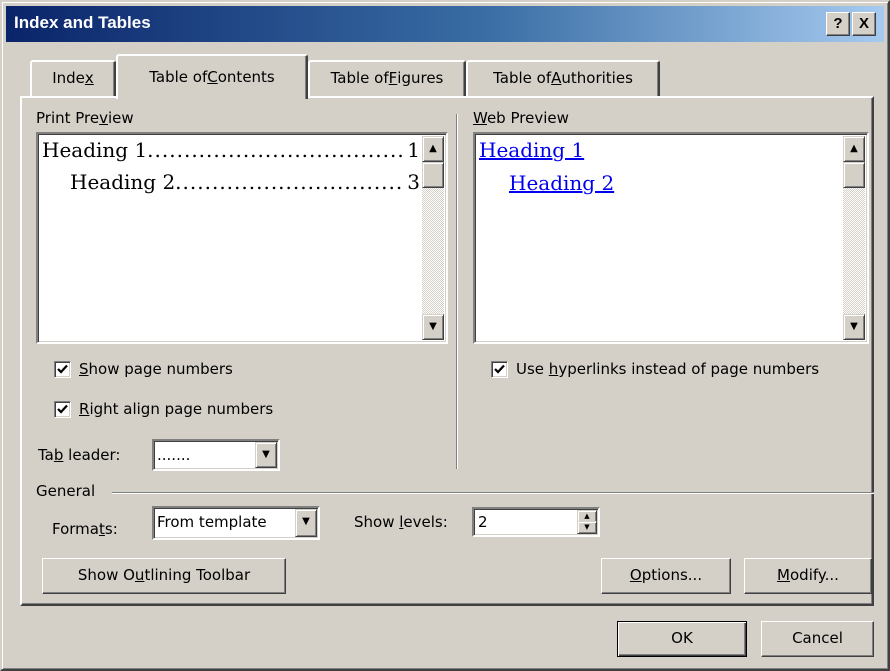 The height and width of the screenshot is (671, 890). I want to click on spin-down-button: ▼, so click(587, 527).